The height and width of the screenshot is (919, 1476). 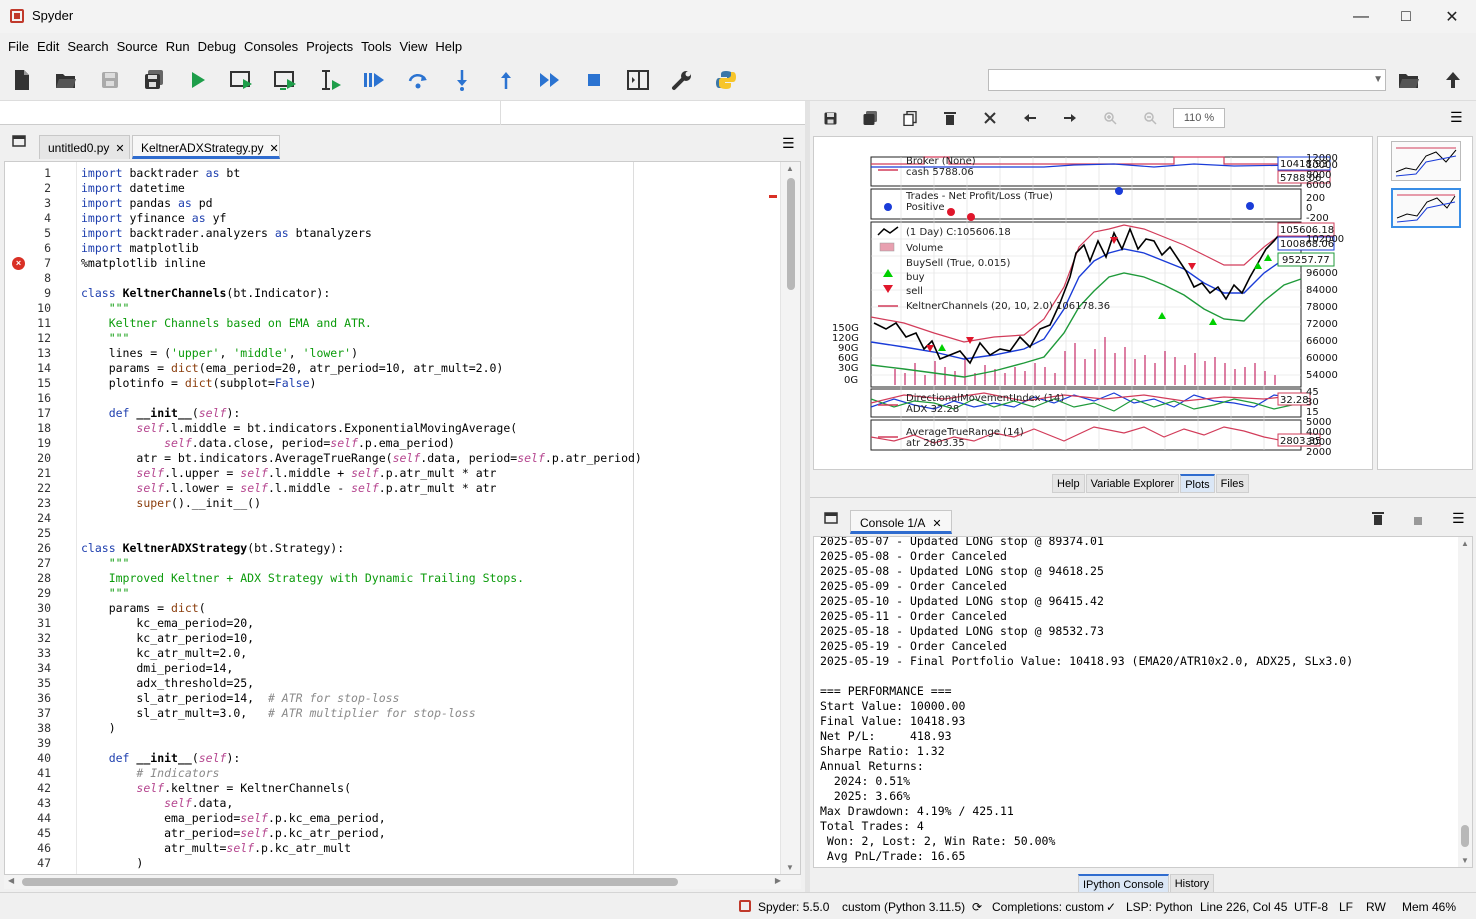 What do you see at coordinates (48, 46) in the screenshot?
I see `menu-edit: Edit` at bounding box center [48, 46].